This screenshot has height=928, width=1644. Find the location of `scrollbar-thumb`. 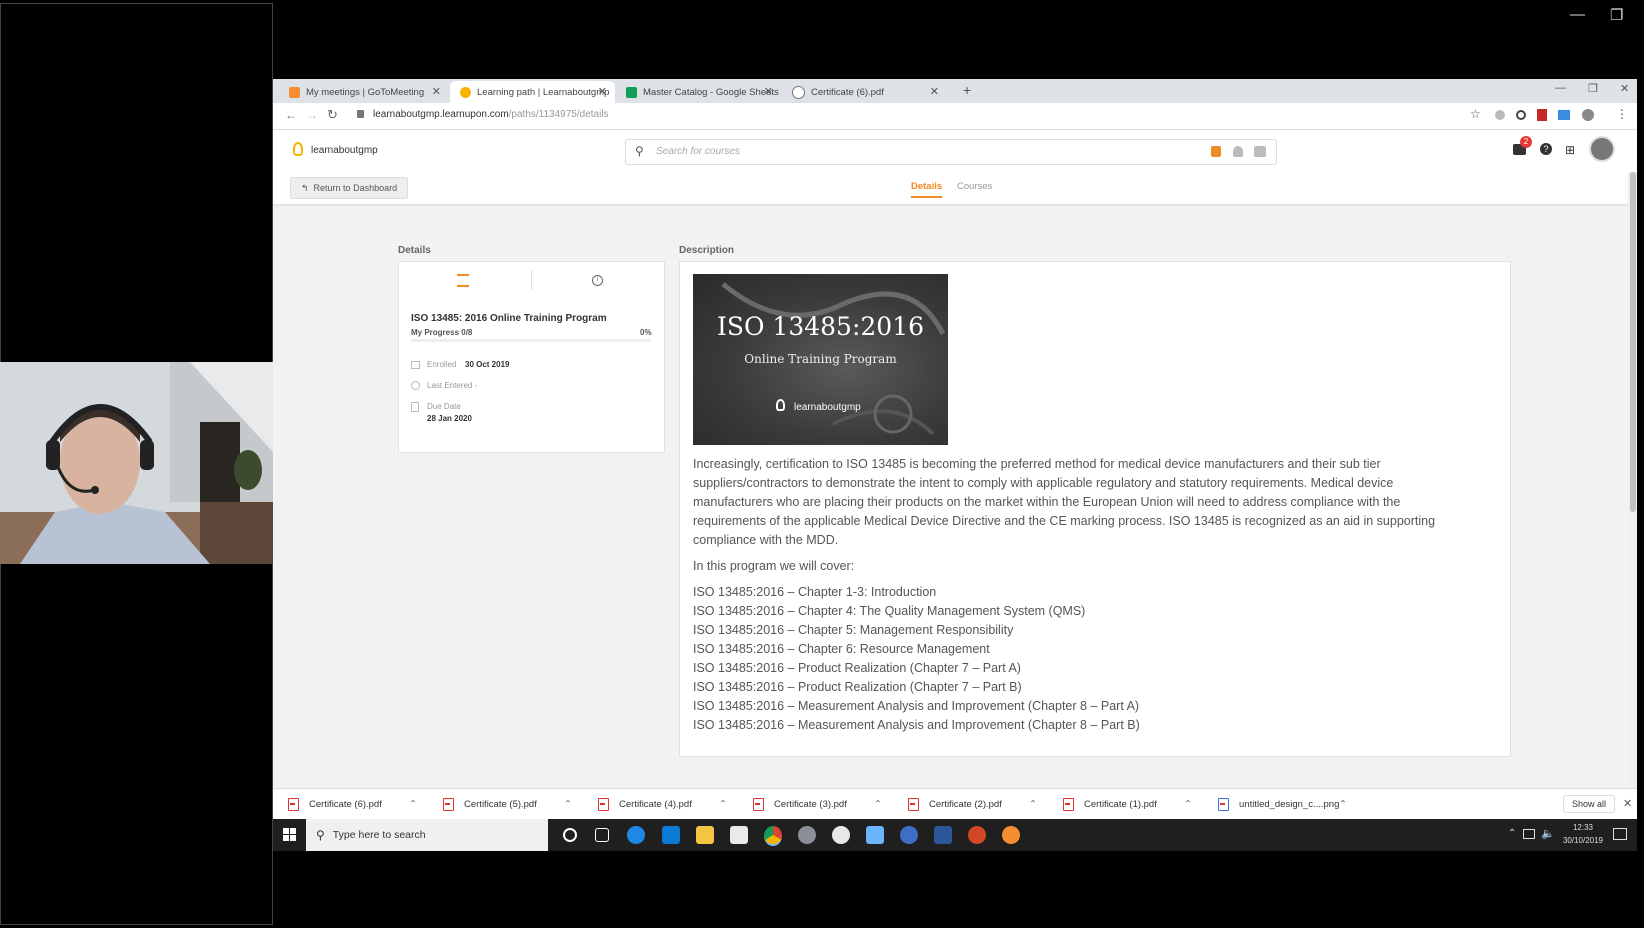

scrollbar-thumb is located at coordinates (1633, 342).